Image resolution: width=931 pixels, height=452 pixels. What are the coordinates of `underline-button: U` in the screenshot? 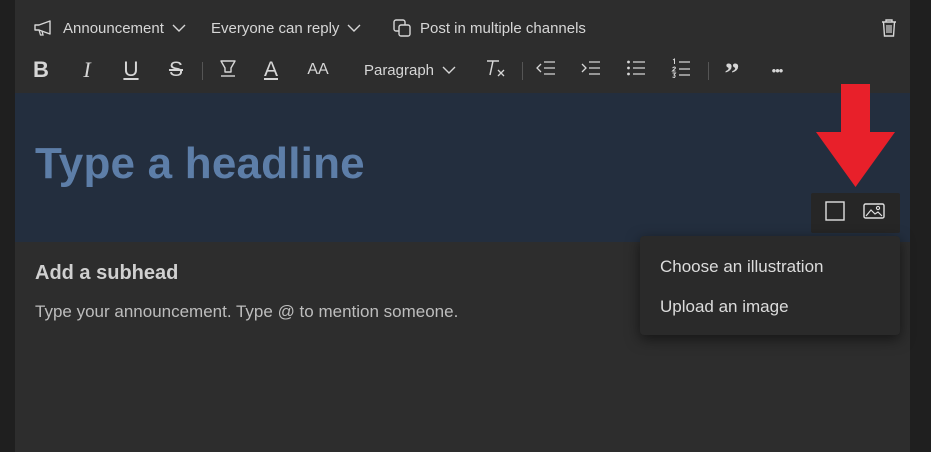 It's located at (131, 70).